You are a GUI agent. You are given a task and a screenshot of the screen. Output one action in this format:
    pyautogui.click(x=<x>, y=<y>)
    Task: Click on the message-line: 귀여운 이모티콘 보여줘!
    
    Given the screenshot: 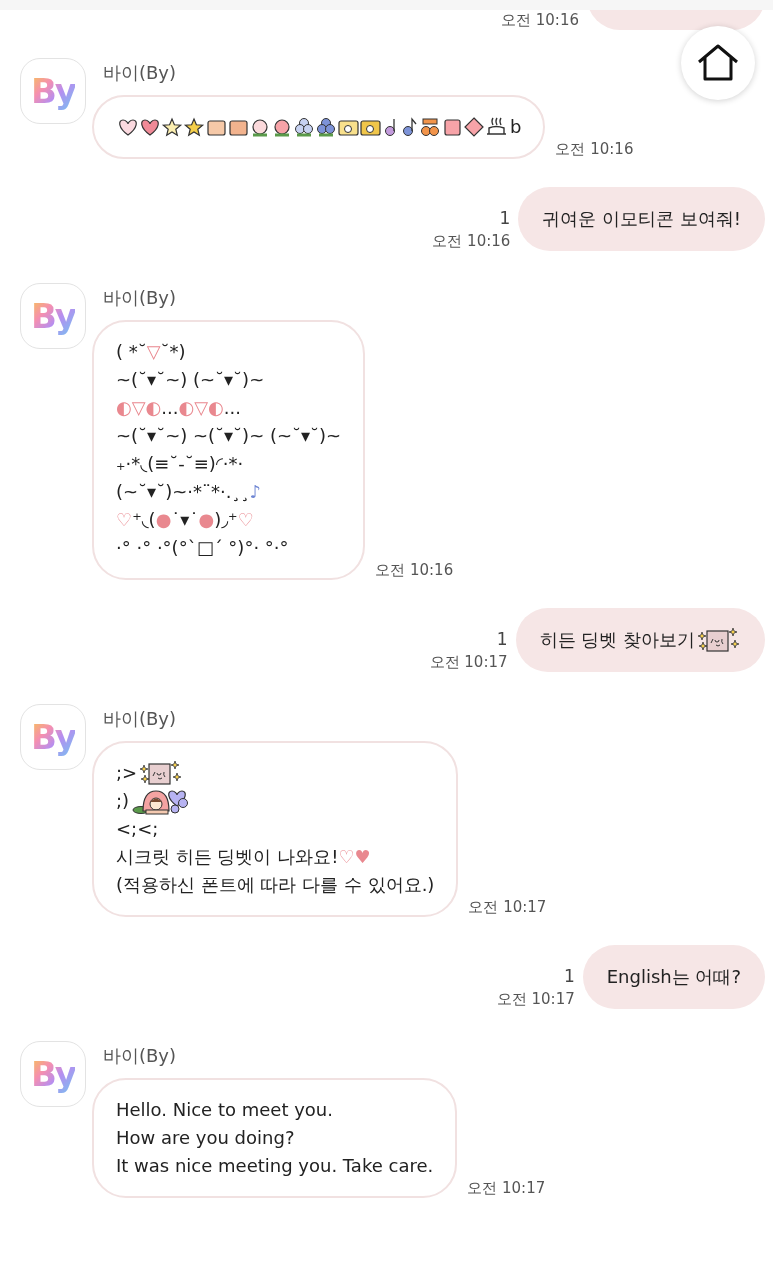 What is the action you would take?
    pyautogui.click(x=641, y=219)
    